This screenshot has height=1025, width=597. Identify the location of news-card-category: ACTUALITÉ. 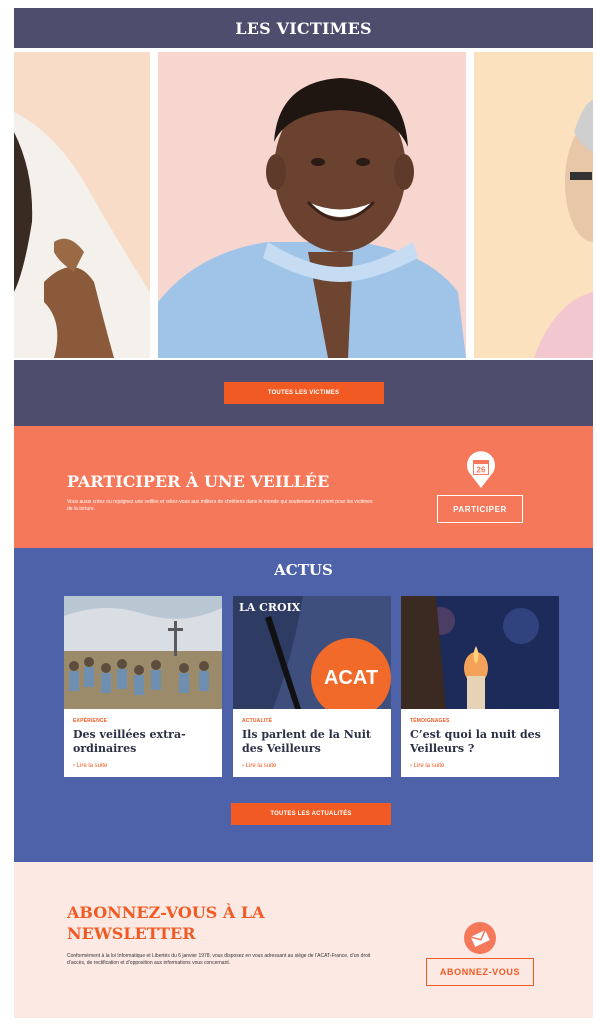
(257, 721).